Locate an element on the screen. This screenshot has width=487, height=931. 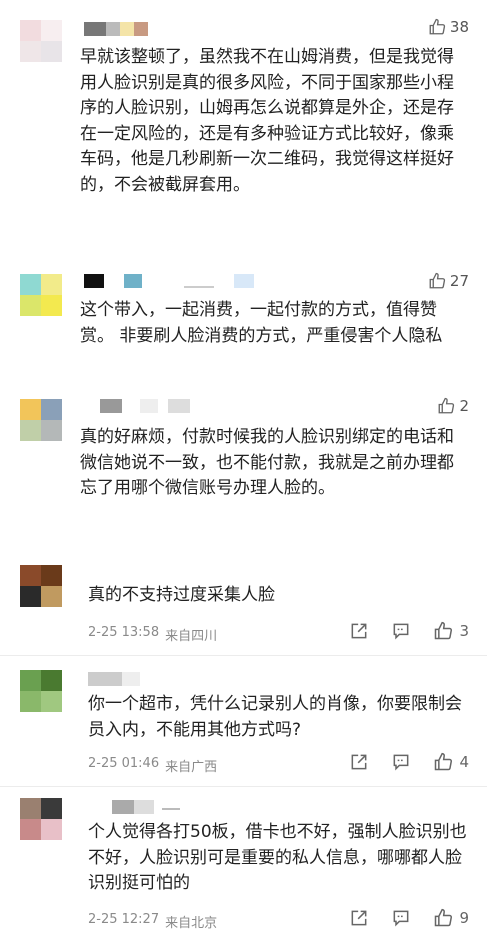
comment-text: 你一个超市，凭什么记录别人的肖像，你要限制会员入内，不能用其他方式吗? is located at coordinates (275, 717).